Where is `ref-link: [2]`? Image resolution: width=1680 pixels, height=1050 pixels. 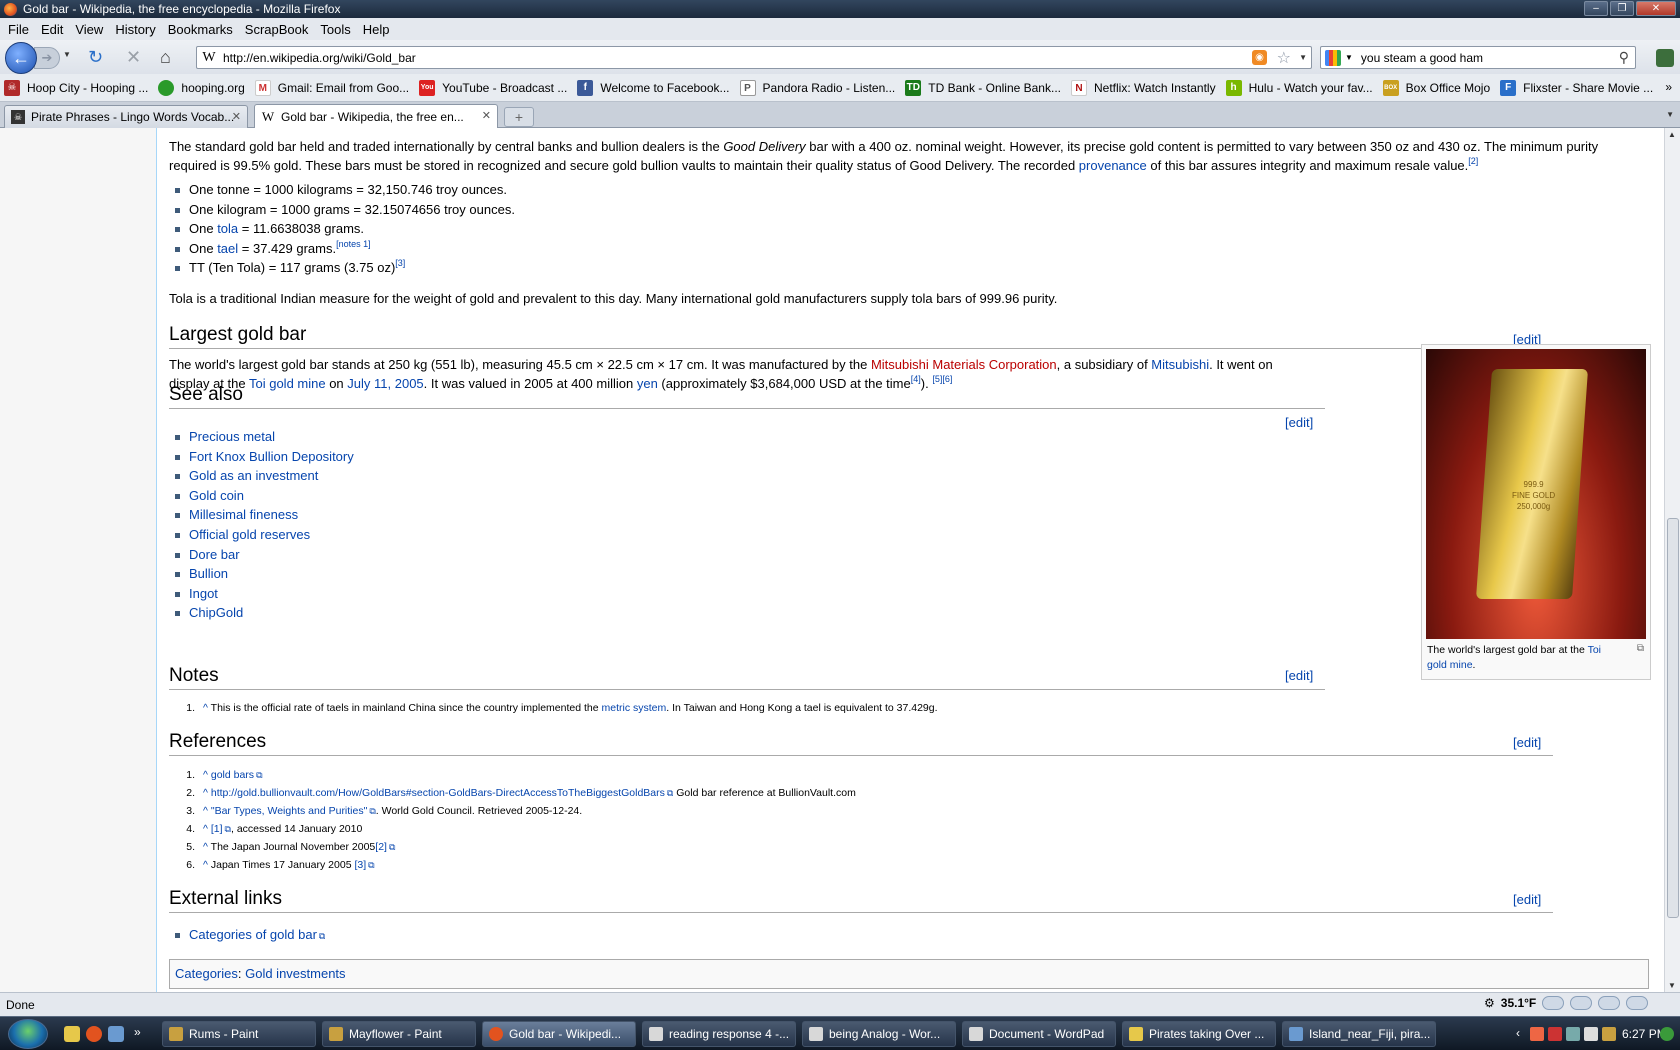
ref-link: [2] is located at coordinates (1473, 161).